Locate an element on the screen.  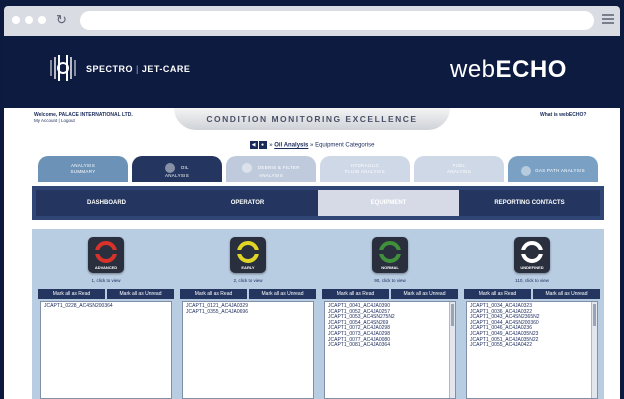
list-item: JCAPT1_0228_AC4SN200364 is located at coordinates (106, 306).